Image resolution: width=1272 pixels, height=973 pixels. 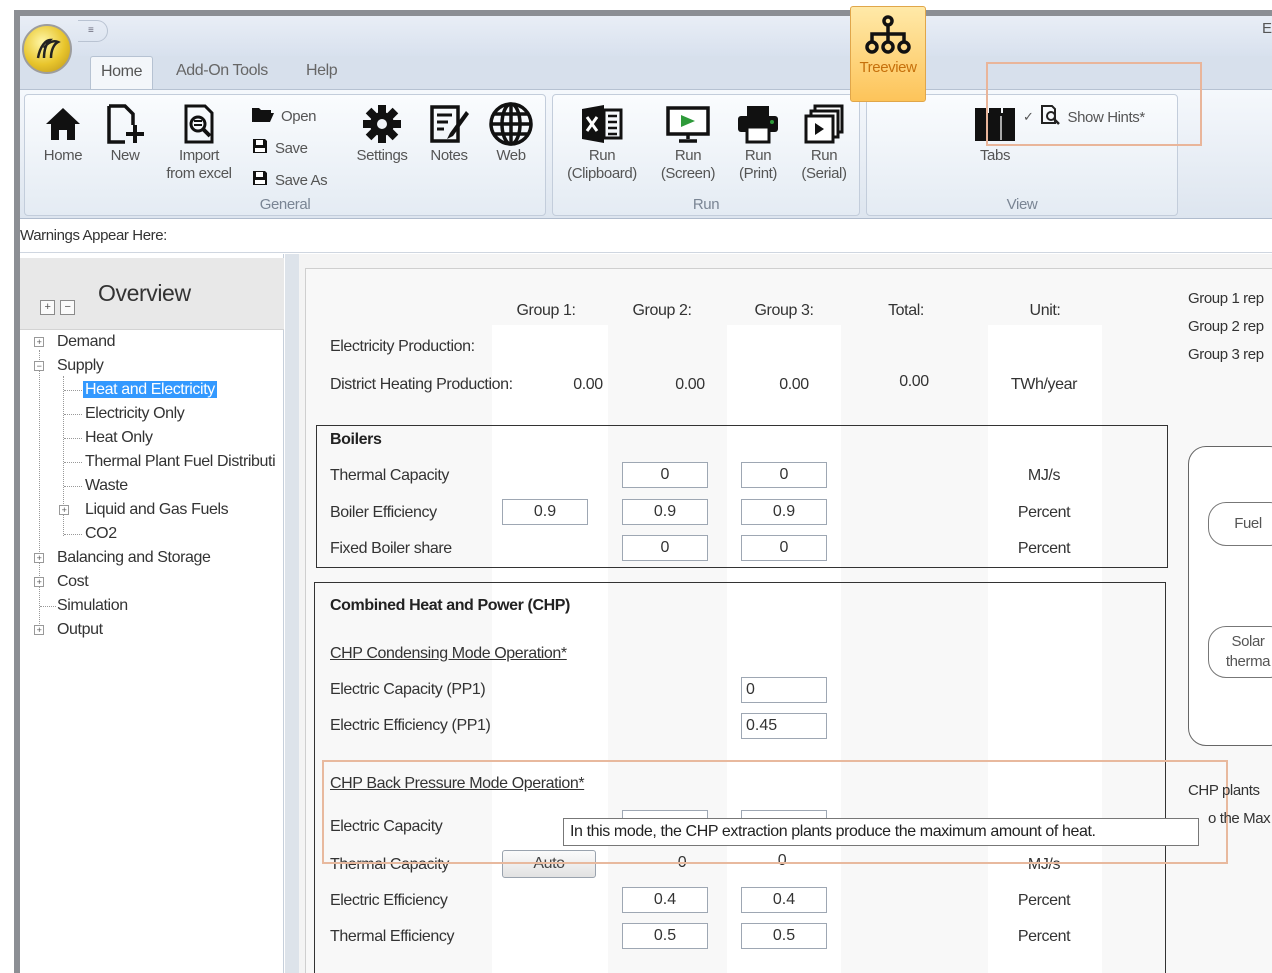 I want to click on tree-item-heat-only: Heat Only, so click(x=119, y=438).